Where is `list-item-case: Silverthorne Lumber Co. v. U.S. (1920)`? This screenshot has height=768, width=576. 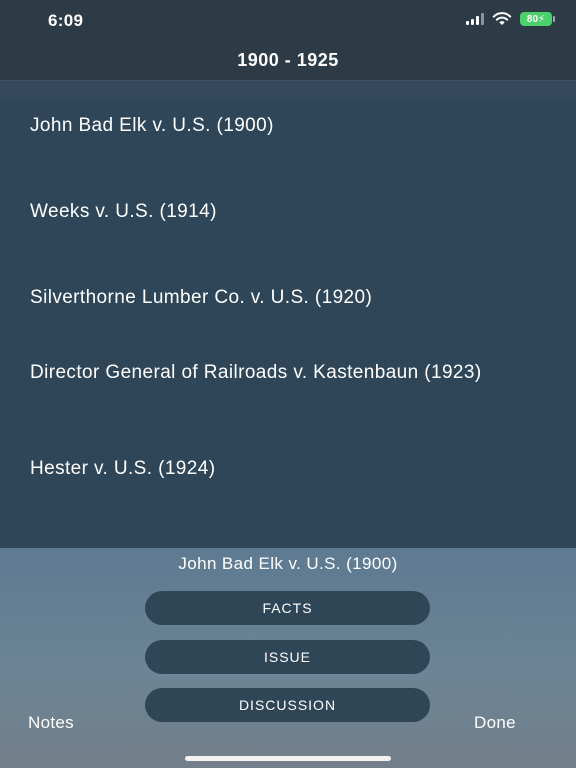
list-item-case: Silverthorne Lumber Co. v. U.S. (1920) is located at coordinates (285, 298).